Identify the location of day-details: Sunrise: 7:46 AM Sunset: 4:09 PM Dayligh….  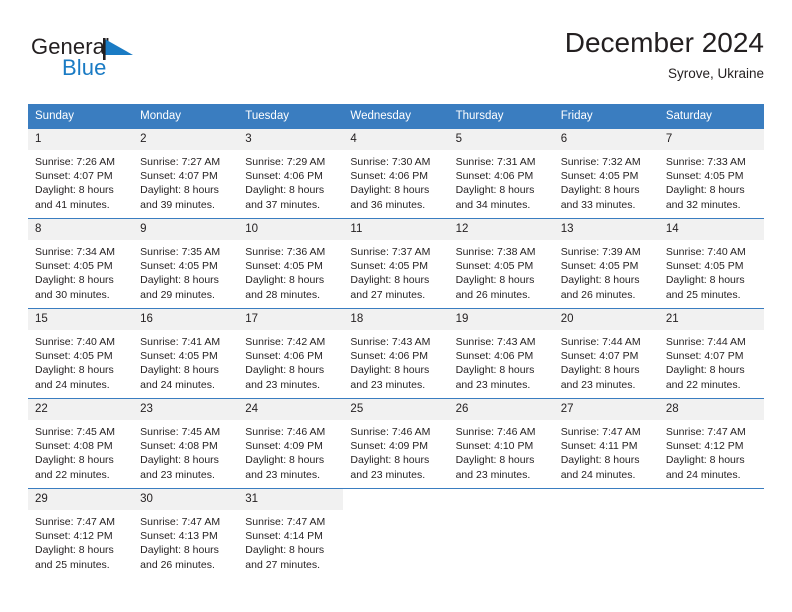
(395, 451).